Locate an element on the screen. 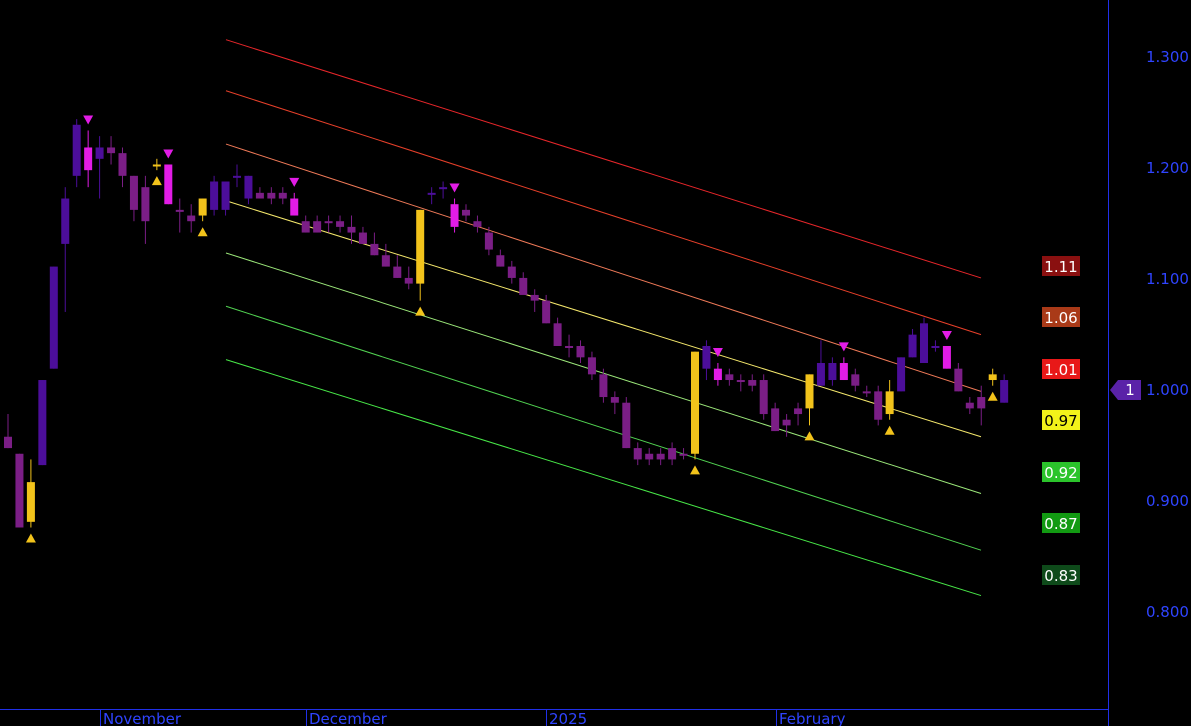  level-label-5: 0.92 is located at coordinates (1061, 472).